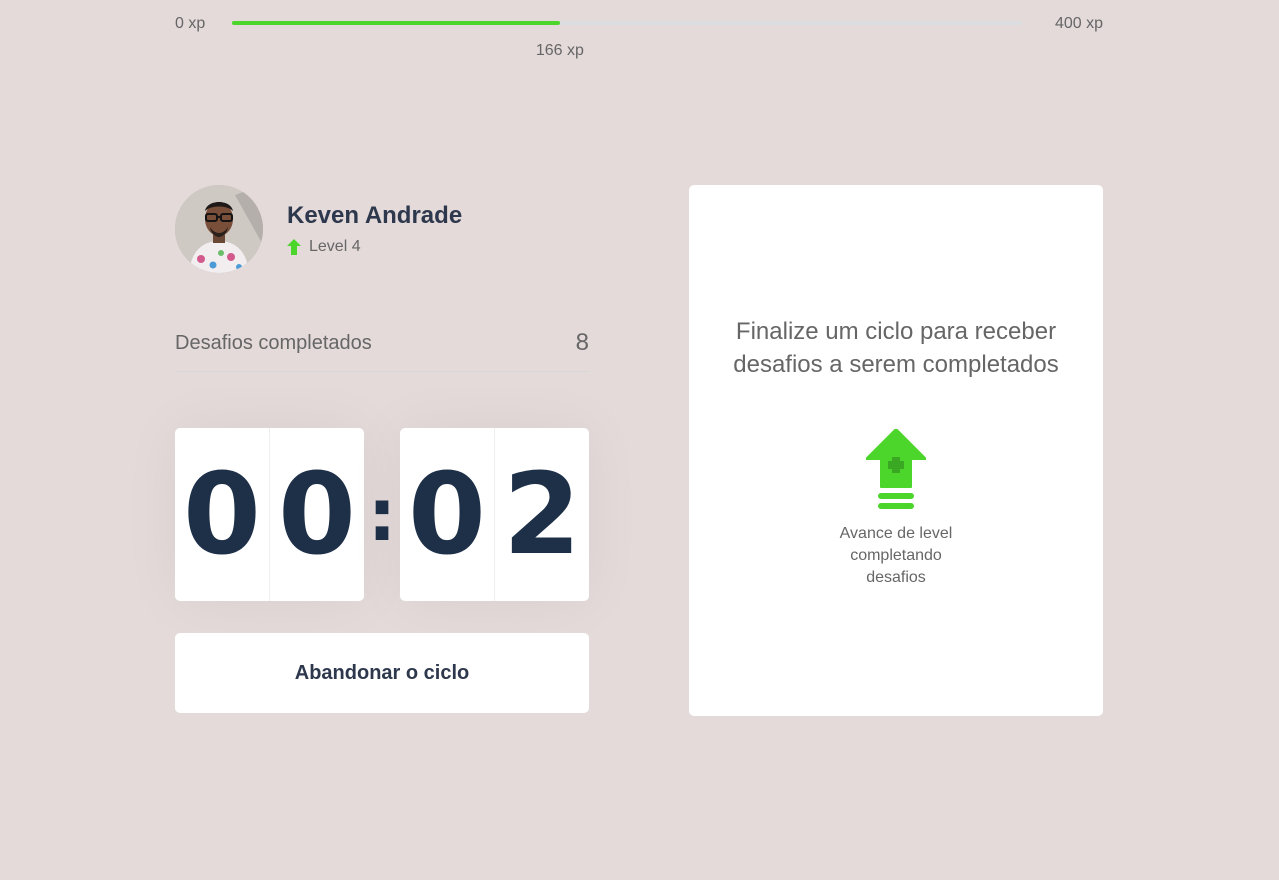 Image resolution: width=1279 pixels, height=880 pixels. What do you see at coordinates (896, 555) in the screenshot?
I see `challenge-box-text: Avance de level completando desafios` at bounding box center [896, 555].